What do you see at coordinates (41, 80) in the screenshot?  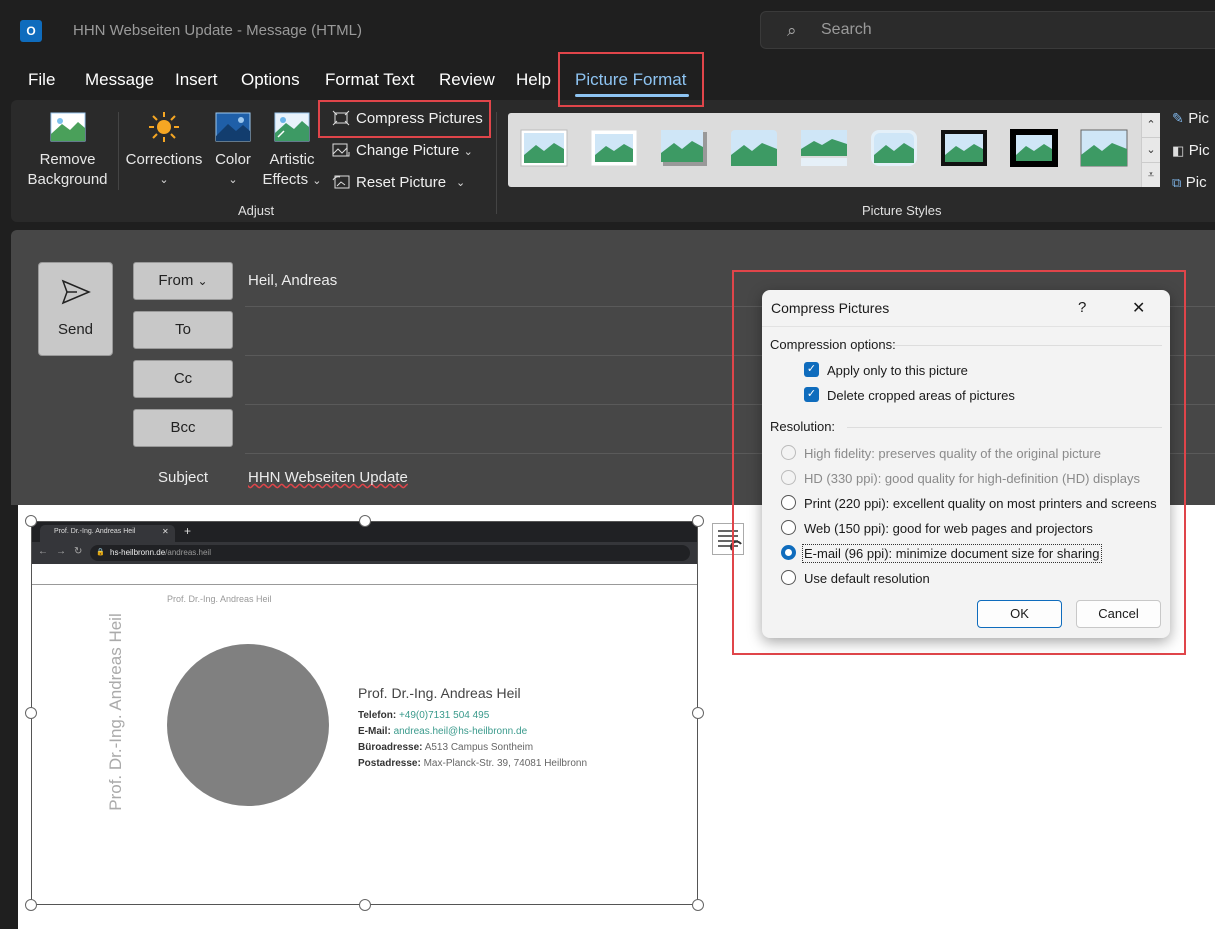 I see `tab-file: File` at bounding box center [41, 80].